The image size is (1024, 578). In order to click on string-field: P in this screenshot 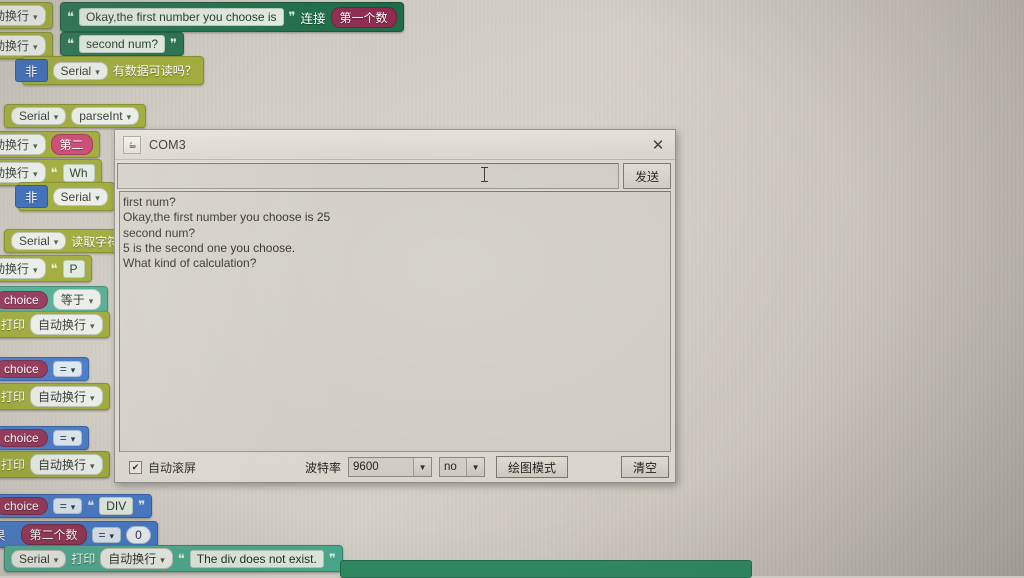, I will do `click(73, 268)`.